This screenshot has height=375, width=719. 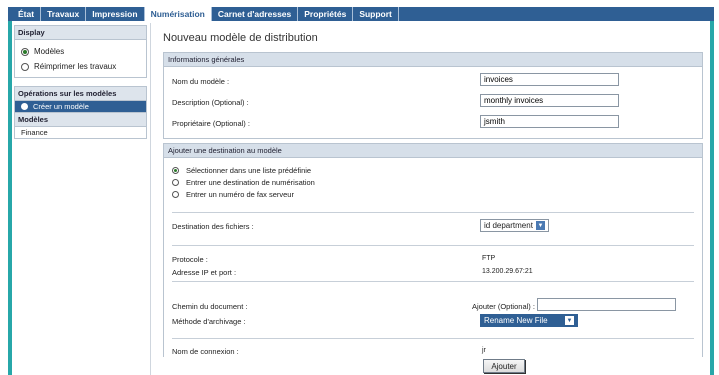 I want to click on tab-travaux: Travaux, so click(x=64, y=14).